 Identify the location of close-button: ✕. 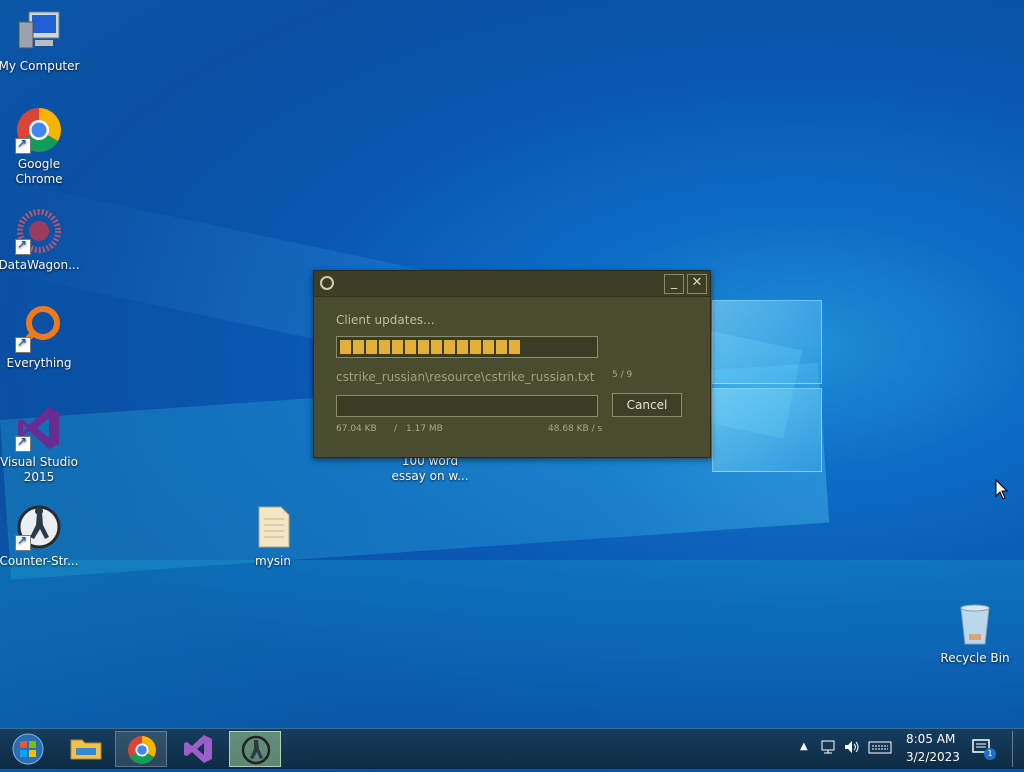
(697, 284).